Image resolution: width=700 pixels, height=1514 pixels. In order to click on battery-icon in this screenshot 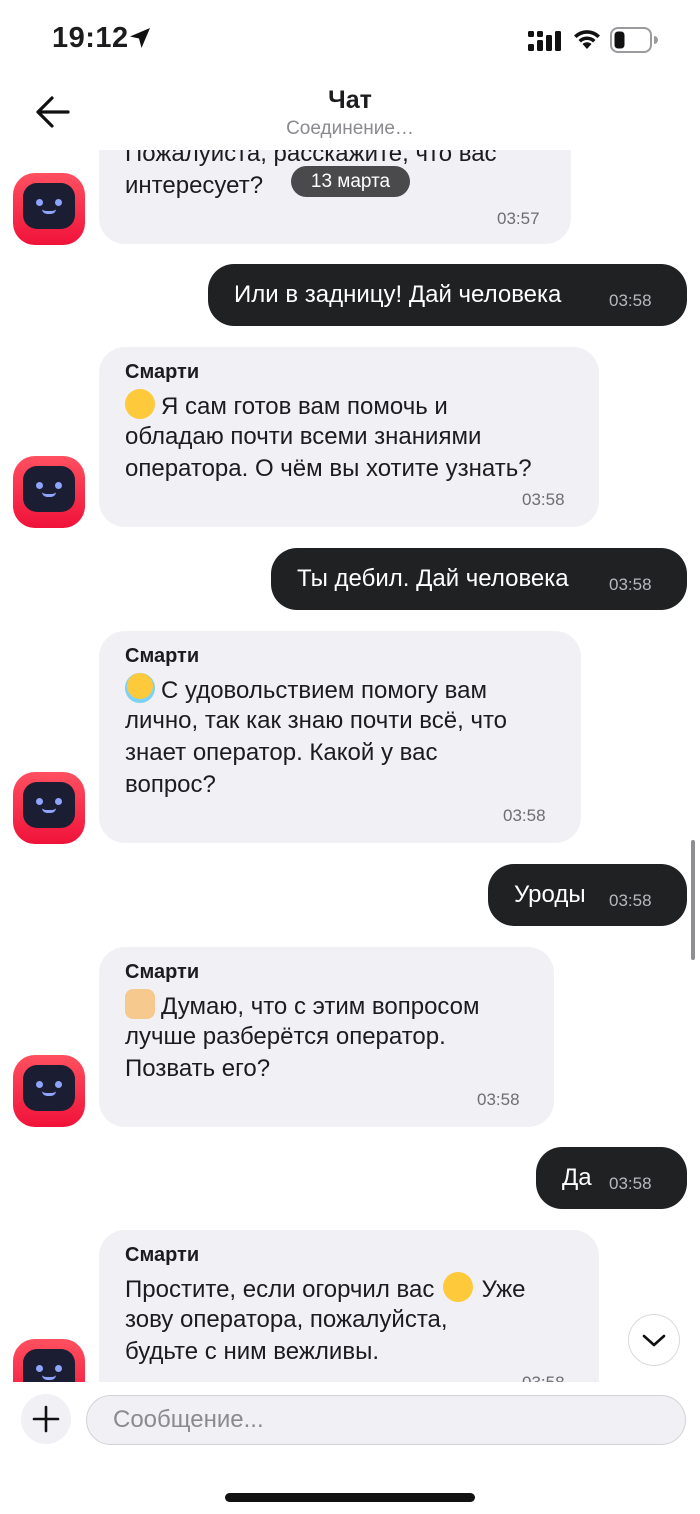, I will do `click(634, 40)`.